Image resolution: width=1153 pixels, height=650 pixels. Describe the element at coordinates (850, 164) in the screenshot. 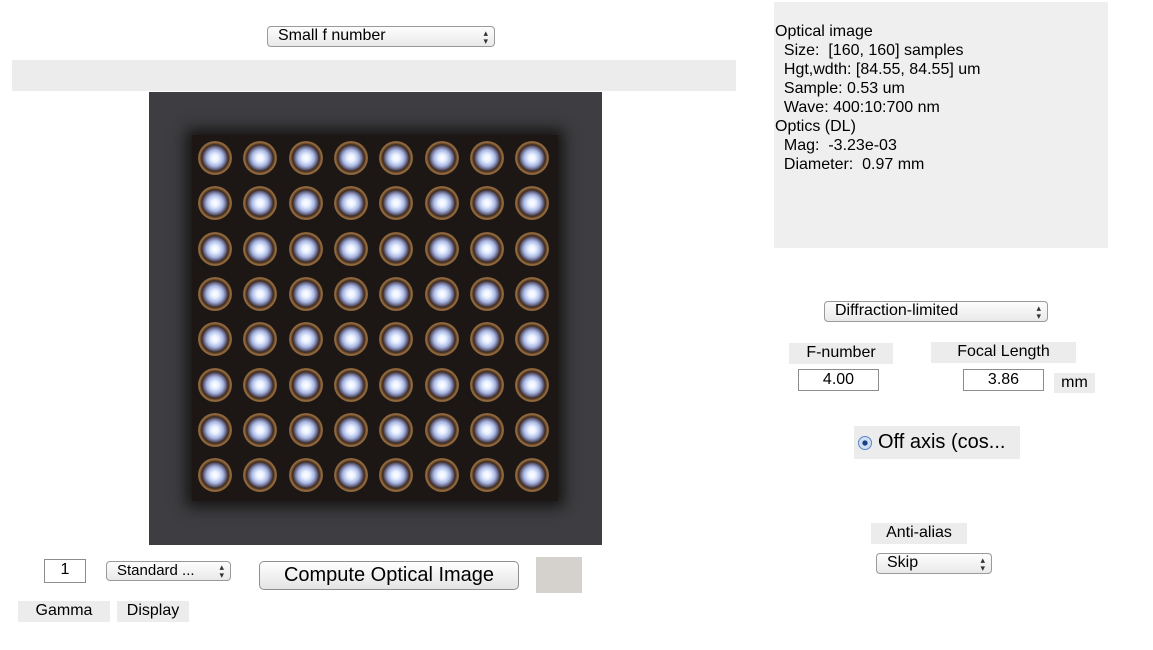

I see `info-line: Diameter: 0.97 mm` at that location.